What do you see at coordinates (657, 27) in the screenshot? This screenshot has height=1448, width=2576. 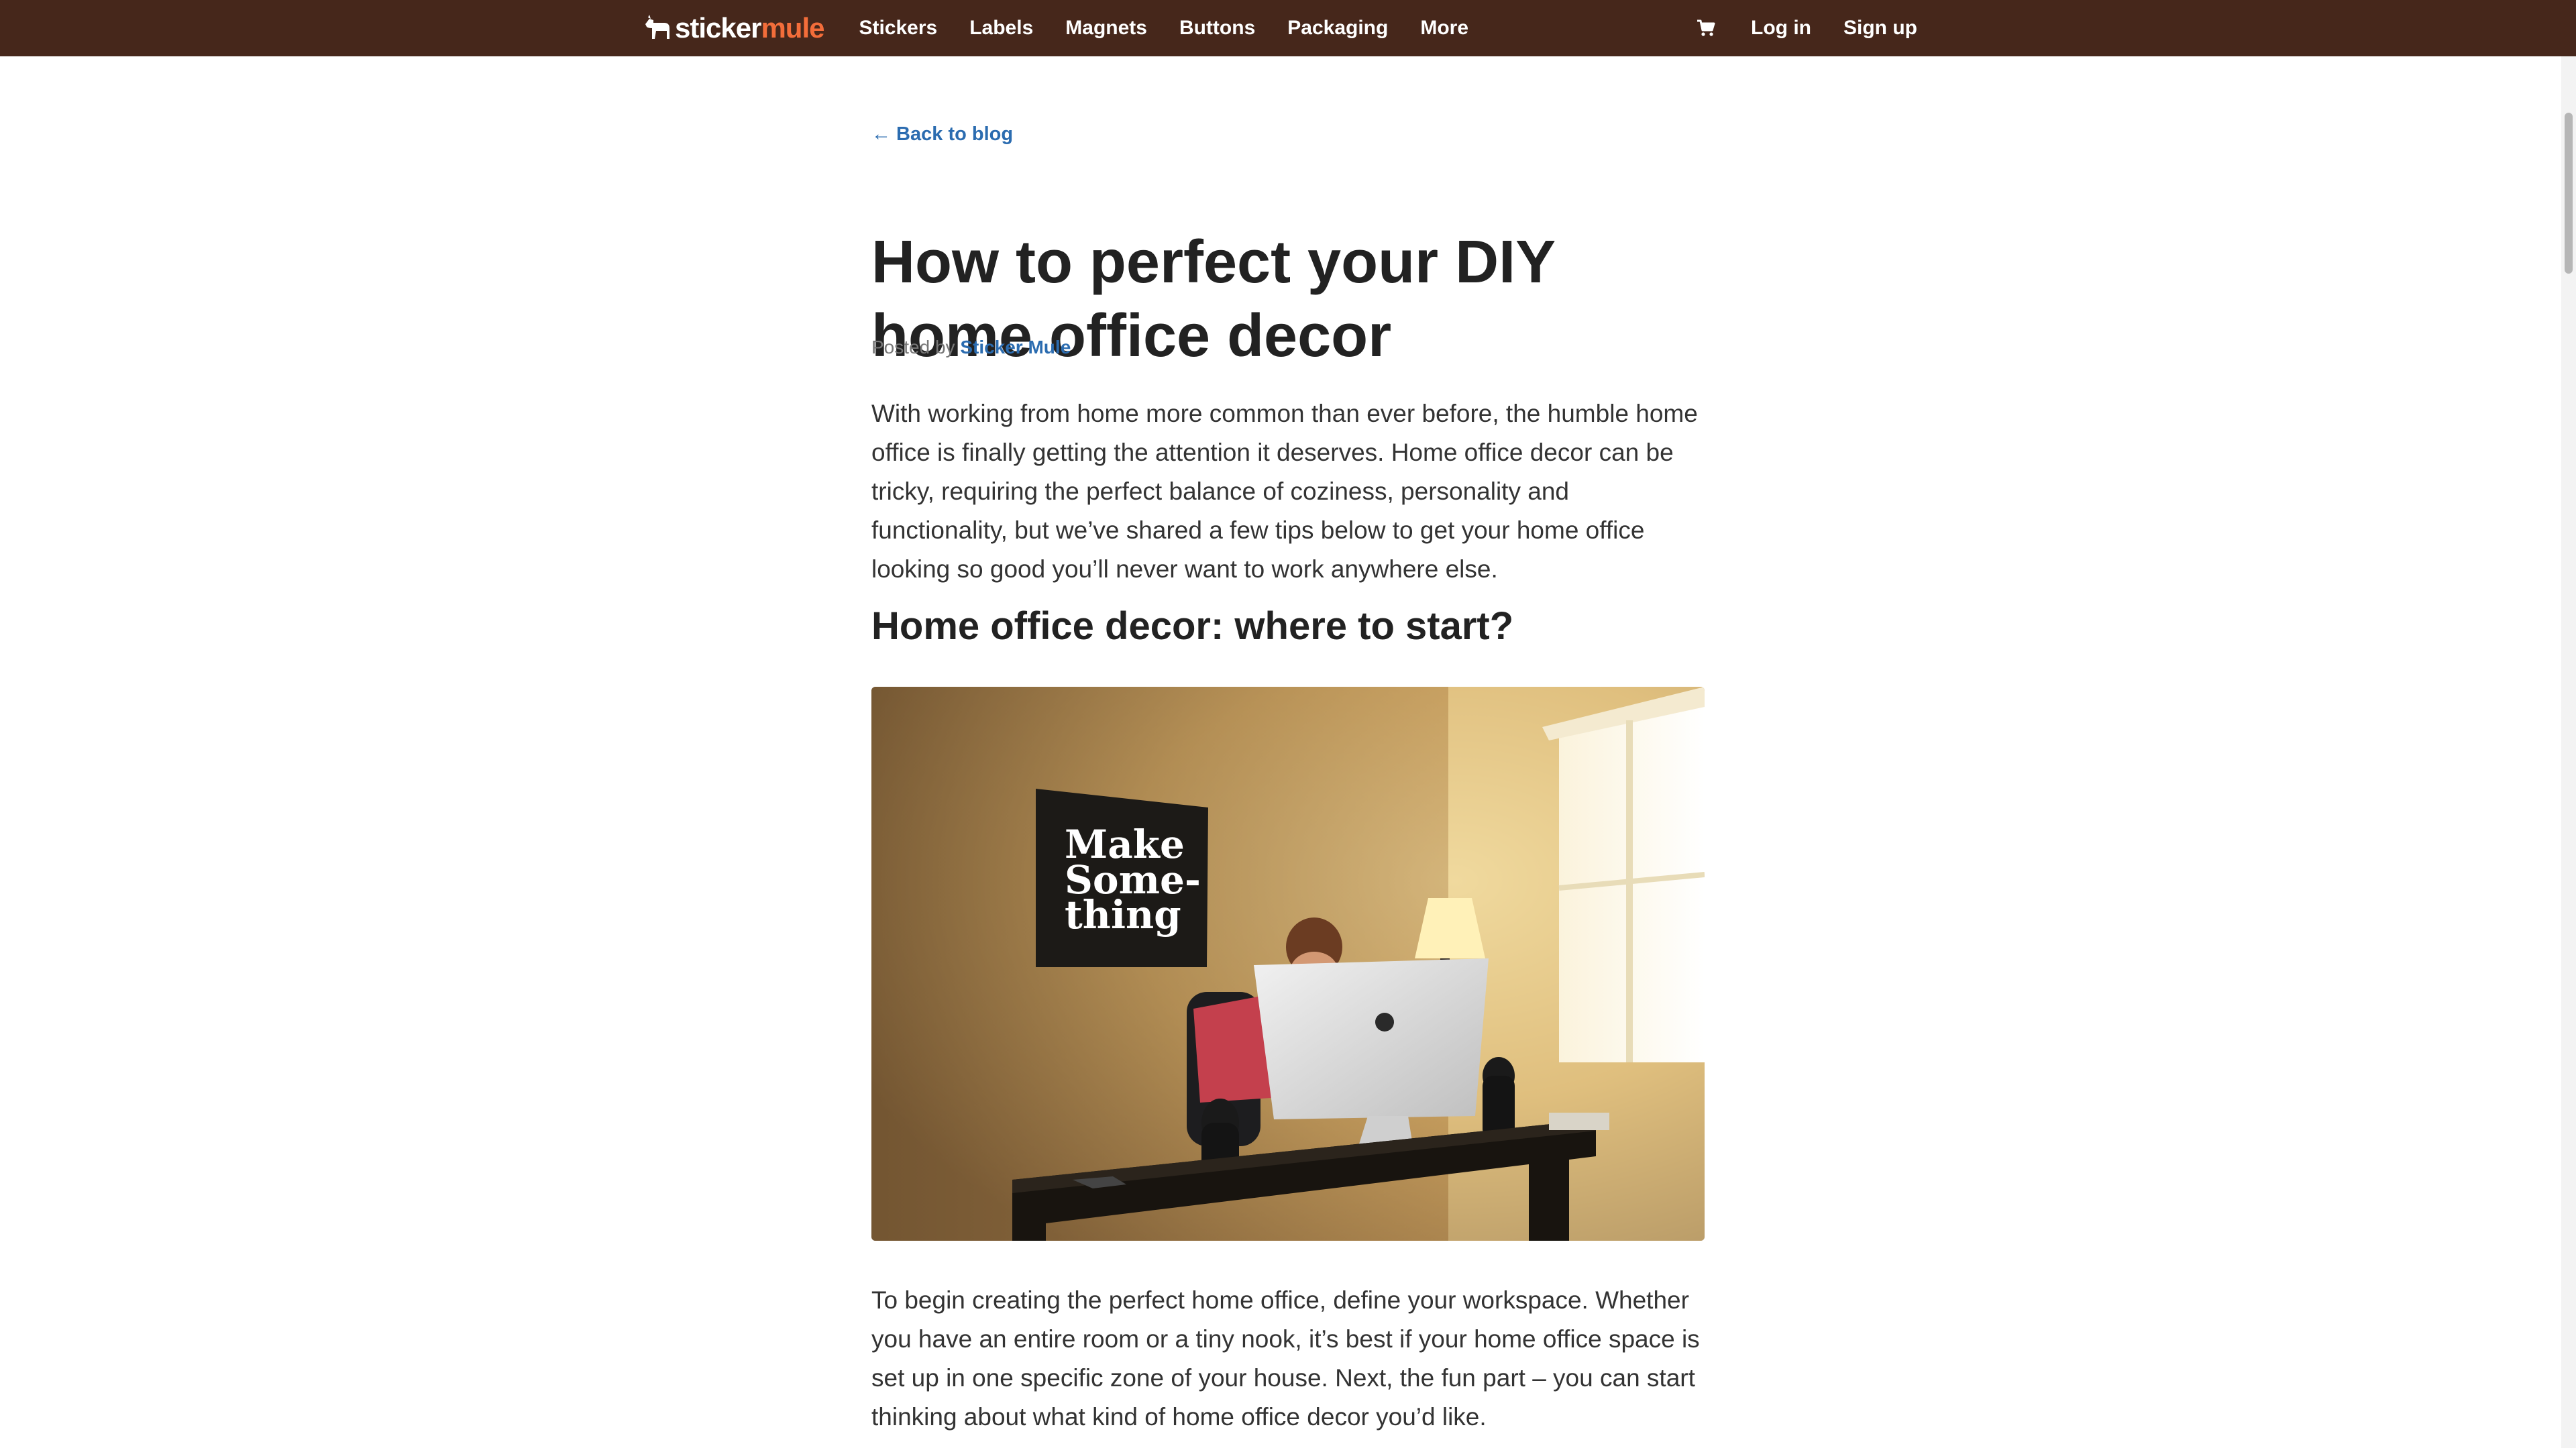 I see `mule-icon` at bounding box center [657, 27].